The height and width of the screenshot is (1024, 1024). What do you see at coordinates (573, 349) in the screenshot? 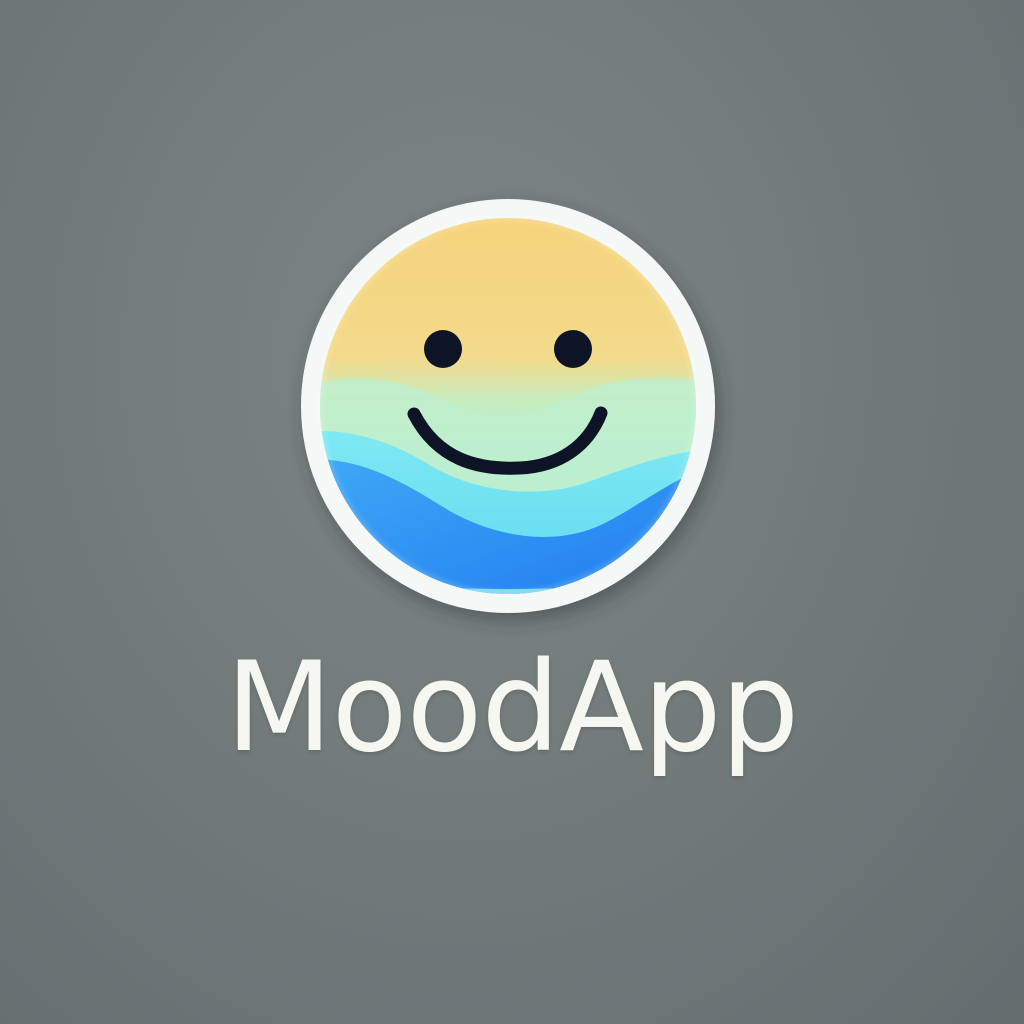
I see `right-eye` at bounding box center [573, 349].